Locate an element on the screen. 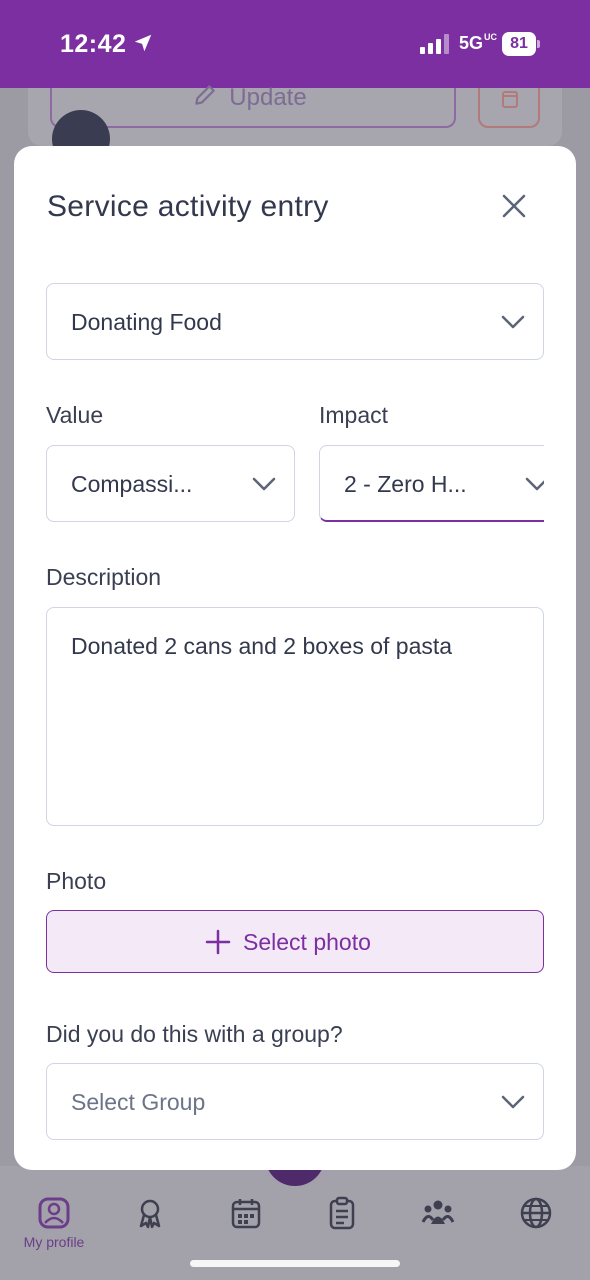 This screenshot has width=590, height=1280. battery-icon: 81 is located at coordinates (521, 44).